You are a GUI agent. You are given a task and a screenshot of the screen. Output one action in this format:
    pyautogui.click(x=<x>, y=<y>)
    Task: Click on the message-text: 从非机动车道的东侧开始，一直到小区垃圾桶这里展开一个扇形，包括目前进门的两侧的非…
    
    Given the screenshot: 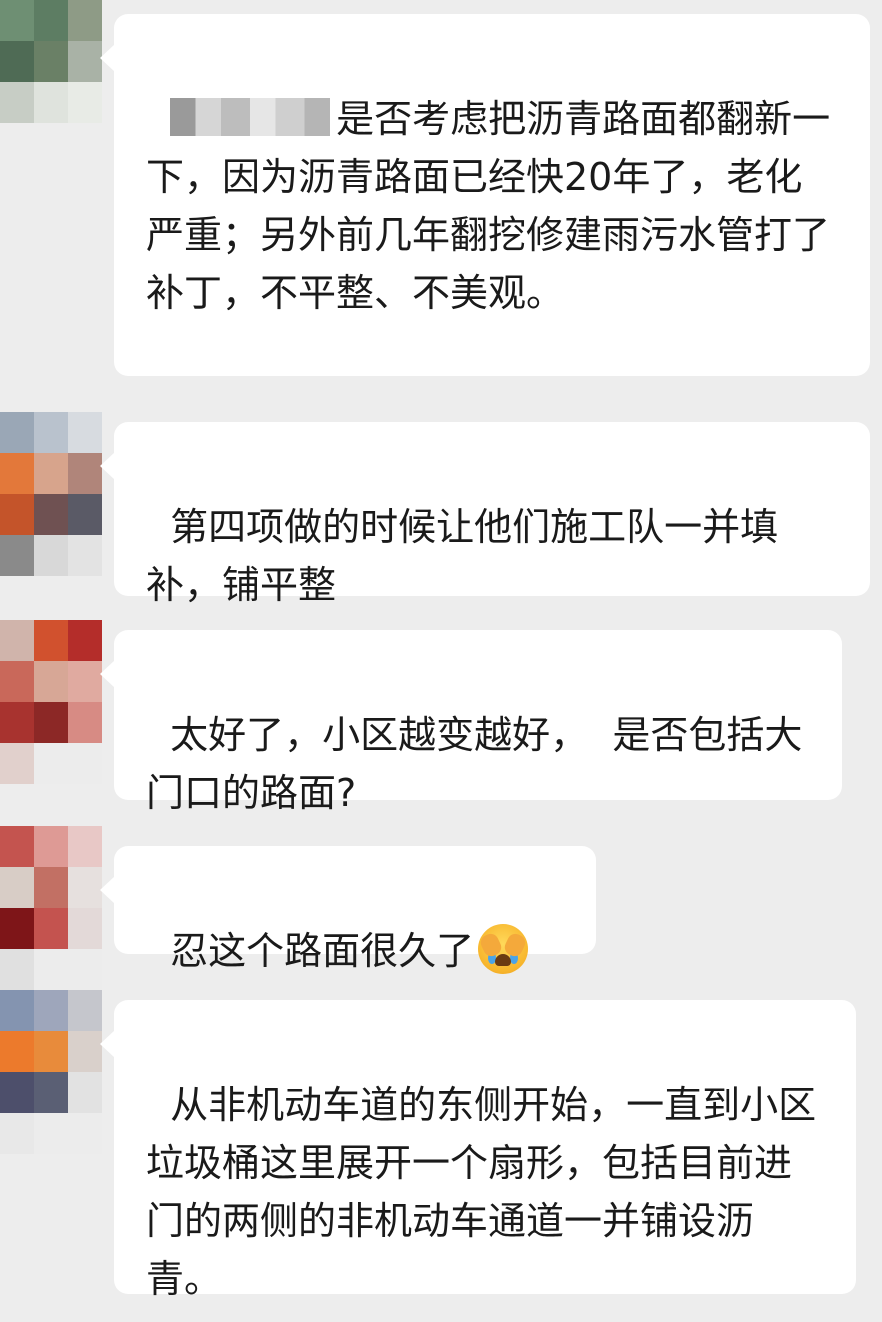 What is the action you would take?
    pyautogui.click(x=481, y=1192)
    